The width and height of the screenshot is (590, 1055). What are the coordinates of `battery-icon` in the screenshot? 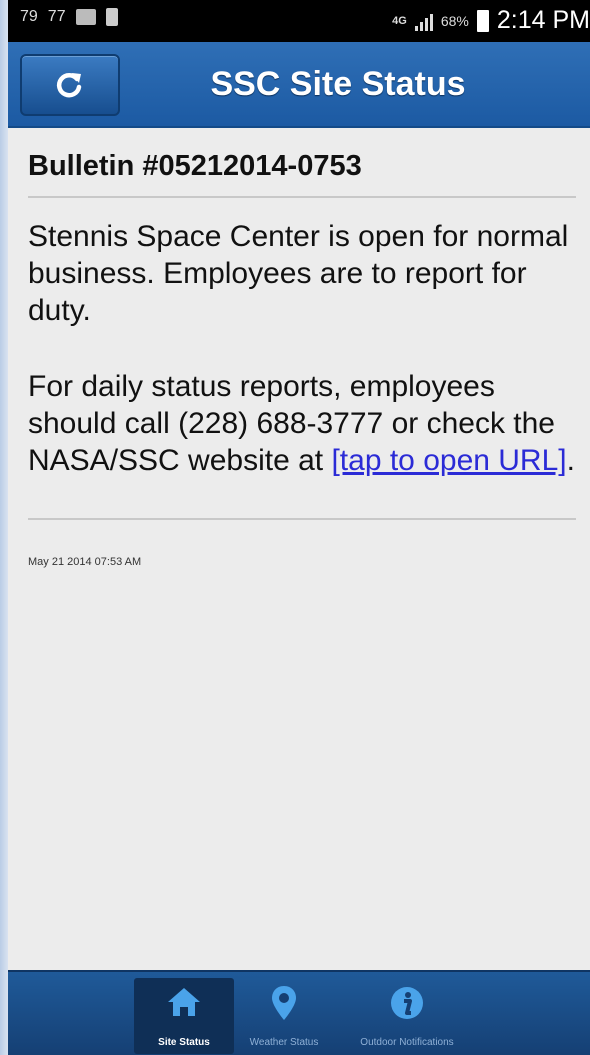 It's located at (482, 20).